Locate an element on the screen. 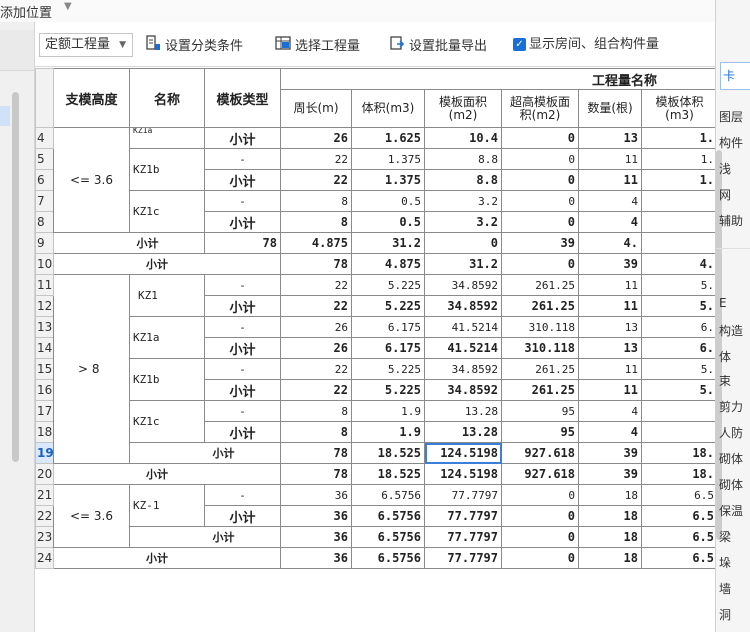 This screenshot has width=750, height=632. row-number-current: 19 is located at coordinates (44, 453).